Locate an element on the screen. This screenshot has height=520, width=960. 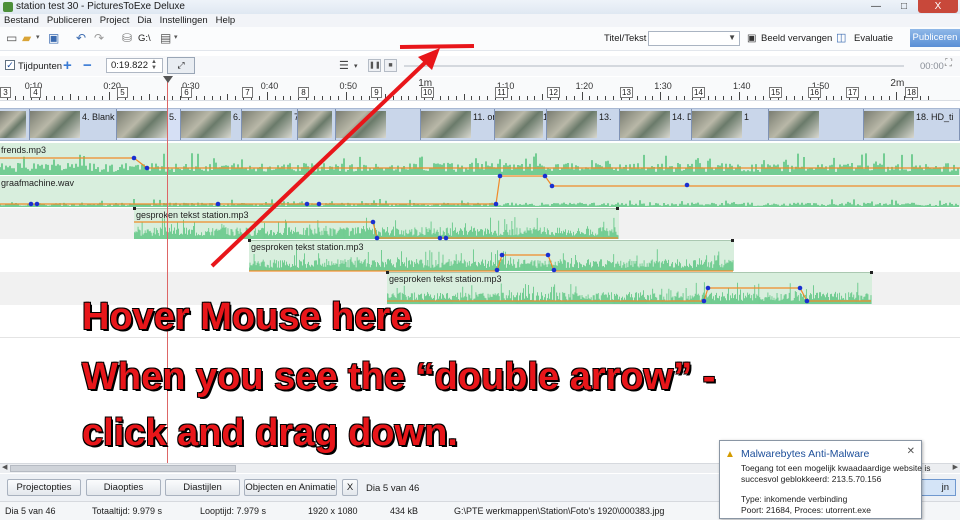
slide-marker: 12 is located at coordinates (553, 92).